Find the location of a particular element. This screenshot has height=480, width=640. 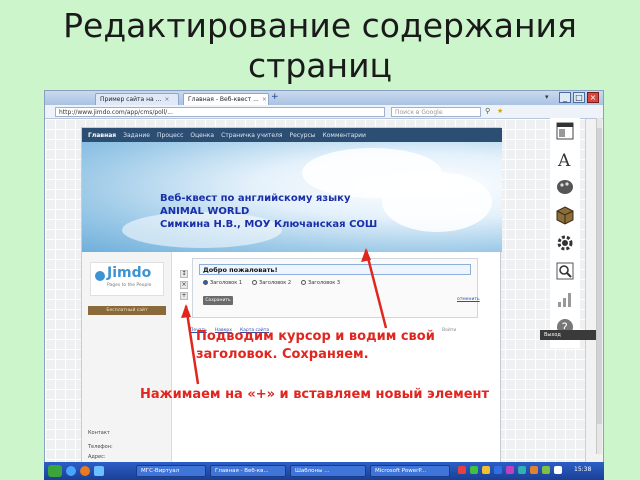

star-icon: ★ is located at coordinates (500, 111).